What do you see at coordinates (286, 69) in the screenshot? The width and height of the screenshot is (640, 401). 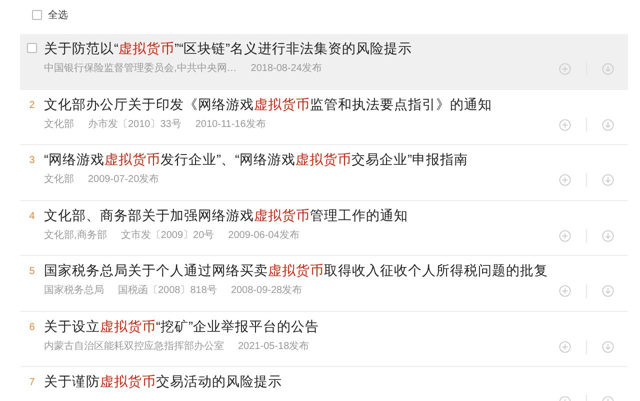 I see `result-meta: 2018-08-24发布` at bounding box center [286, 69].